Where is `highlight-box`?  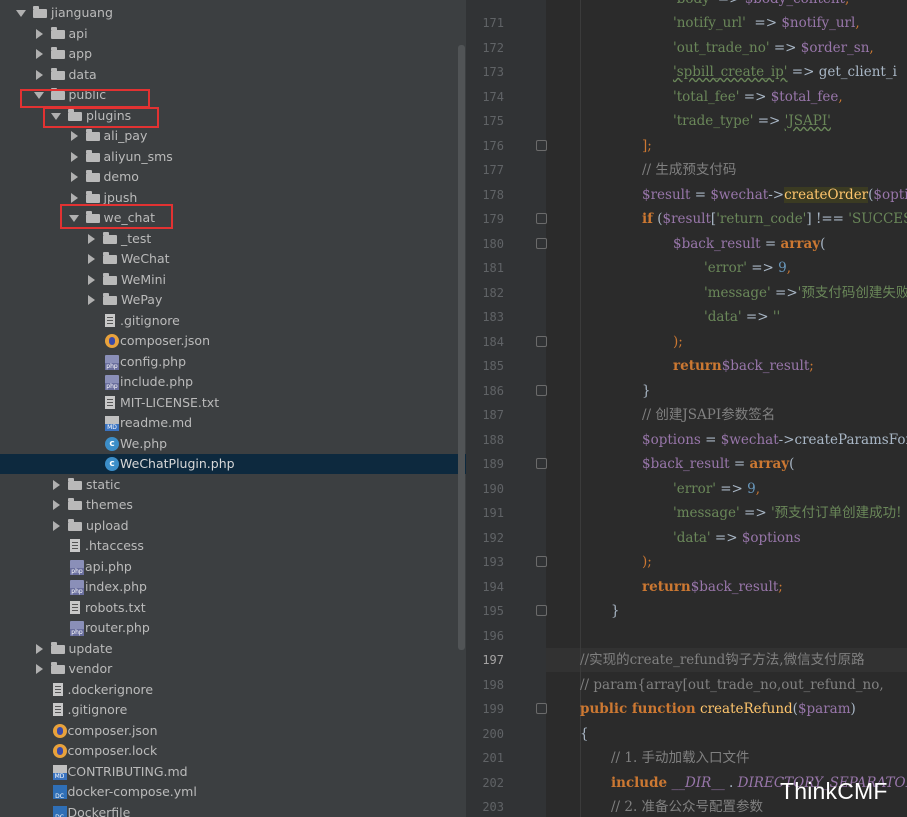
highlight-box is located at coordinates (116, 216).